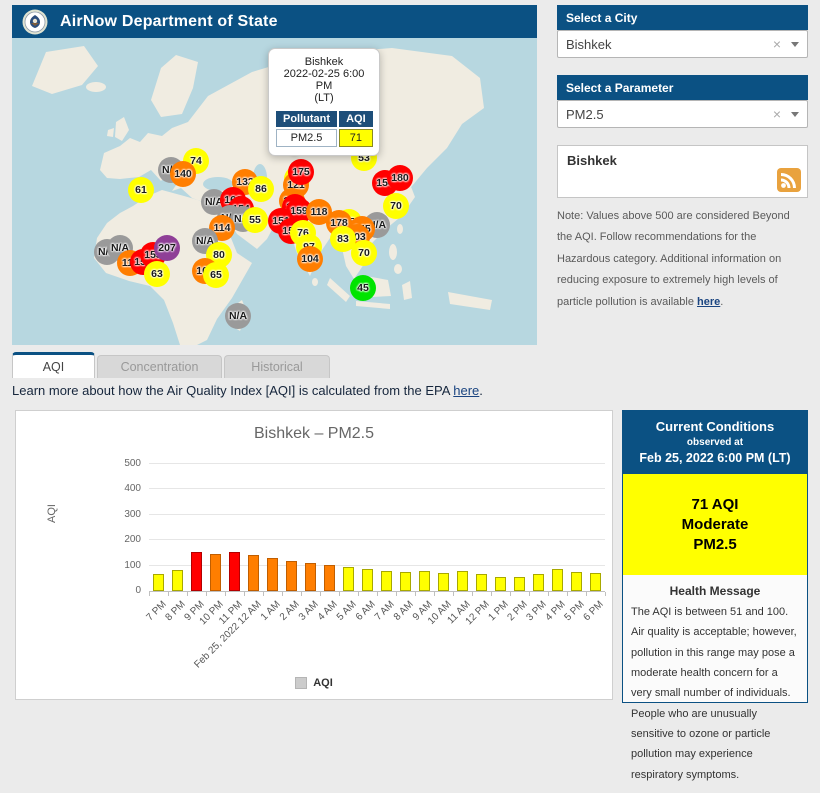  I want to click on tab-historical: Historical, so click(277, 366).